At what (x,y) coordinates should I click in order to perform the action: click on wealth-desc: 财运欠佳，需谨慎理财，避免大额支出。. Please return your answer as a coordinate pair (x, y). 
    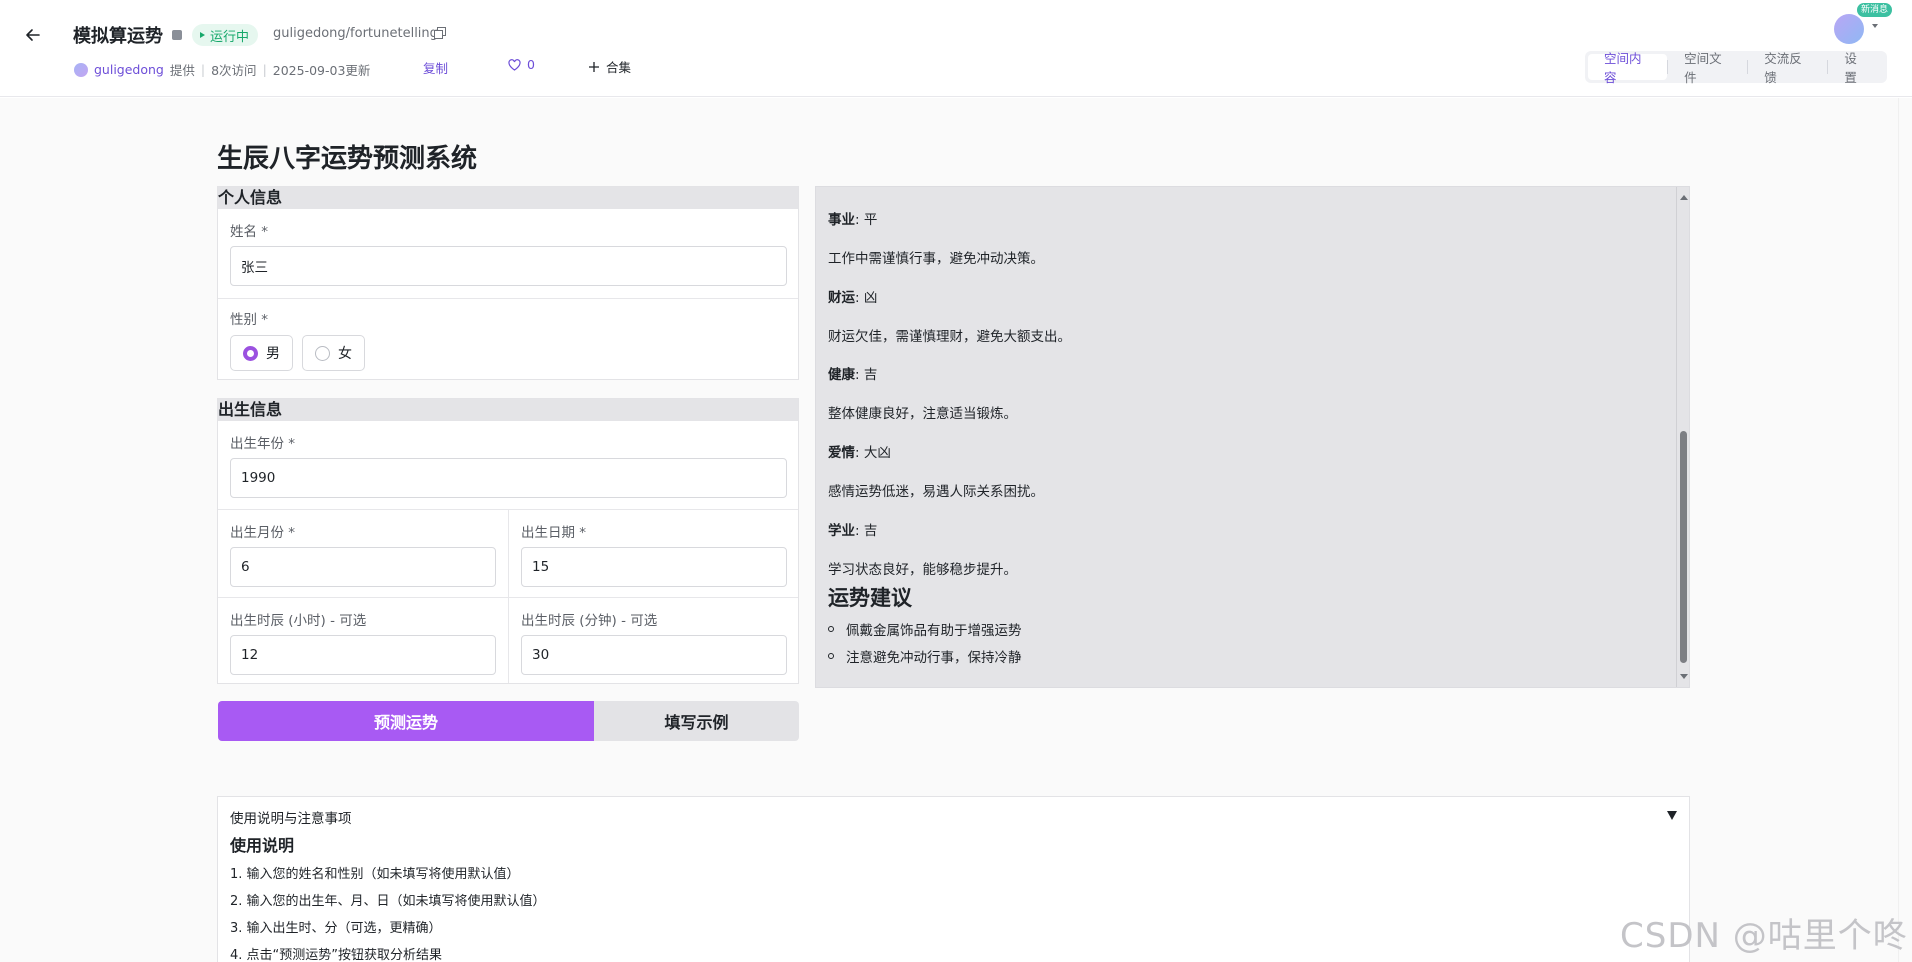
    Looking at the image, I should click on (949, 337).